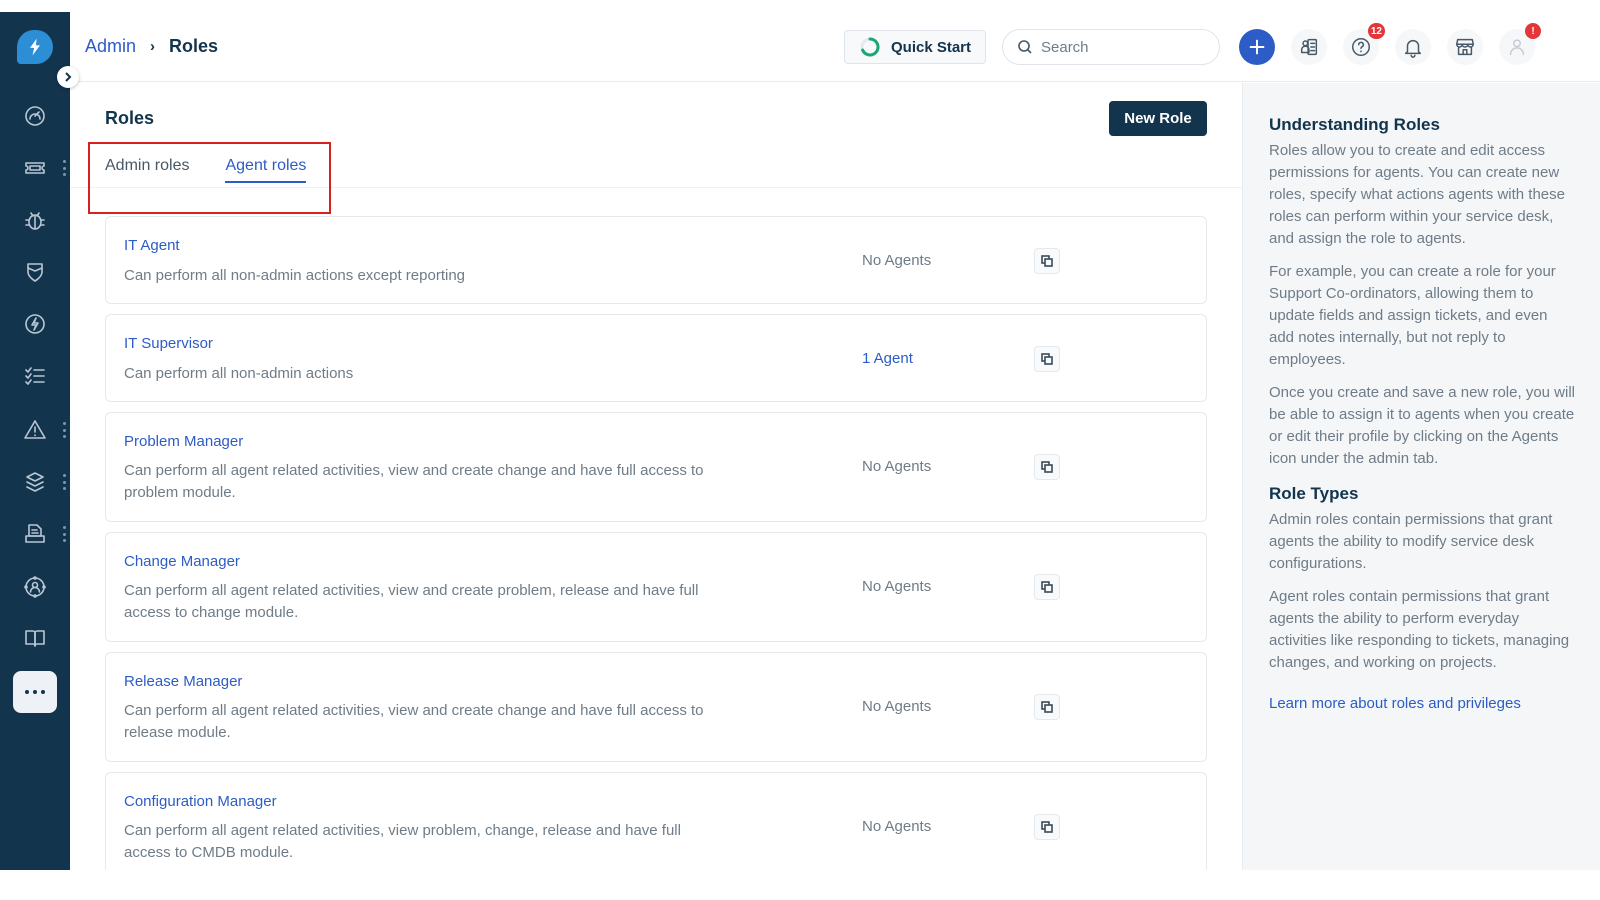  I want to click on breadcrumb: Admin › Roles, so click(151, 46).